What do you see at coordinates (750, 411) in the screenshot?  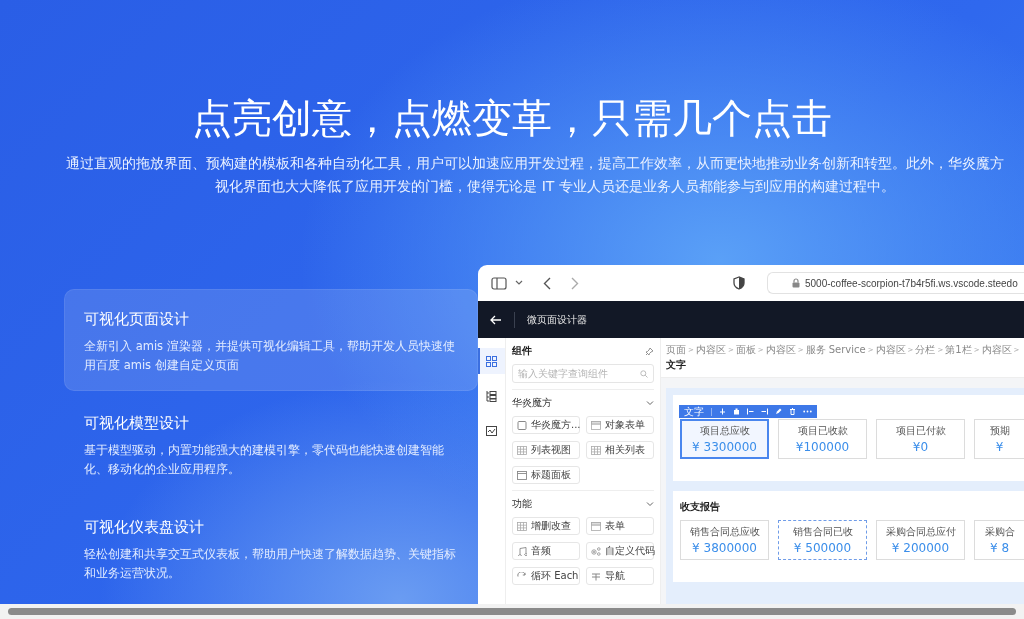 I see `align-left-icon` at bounding box center [750, 411].